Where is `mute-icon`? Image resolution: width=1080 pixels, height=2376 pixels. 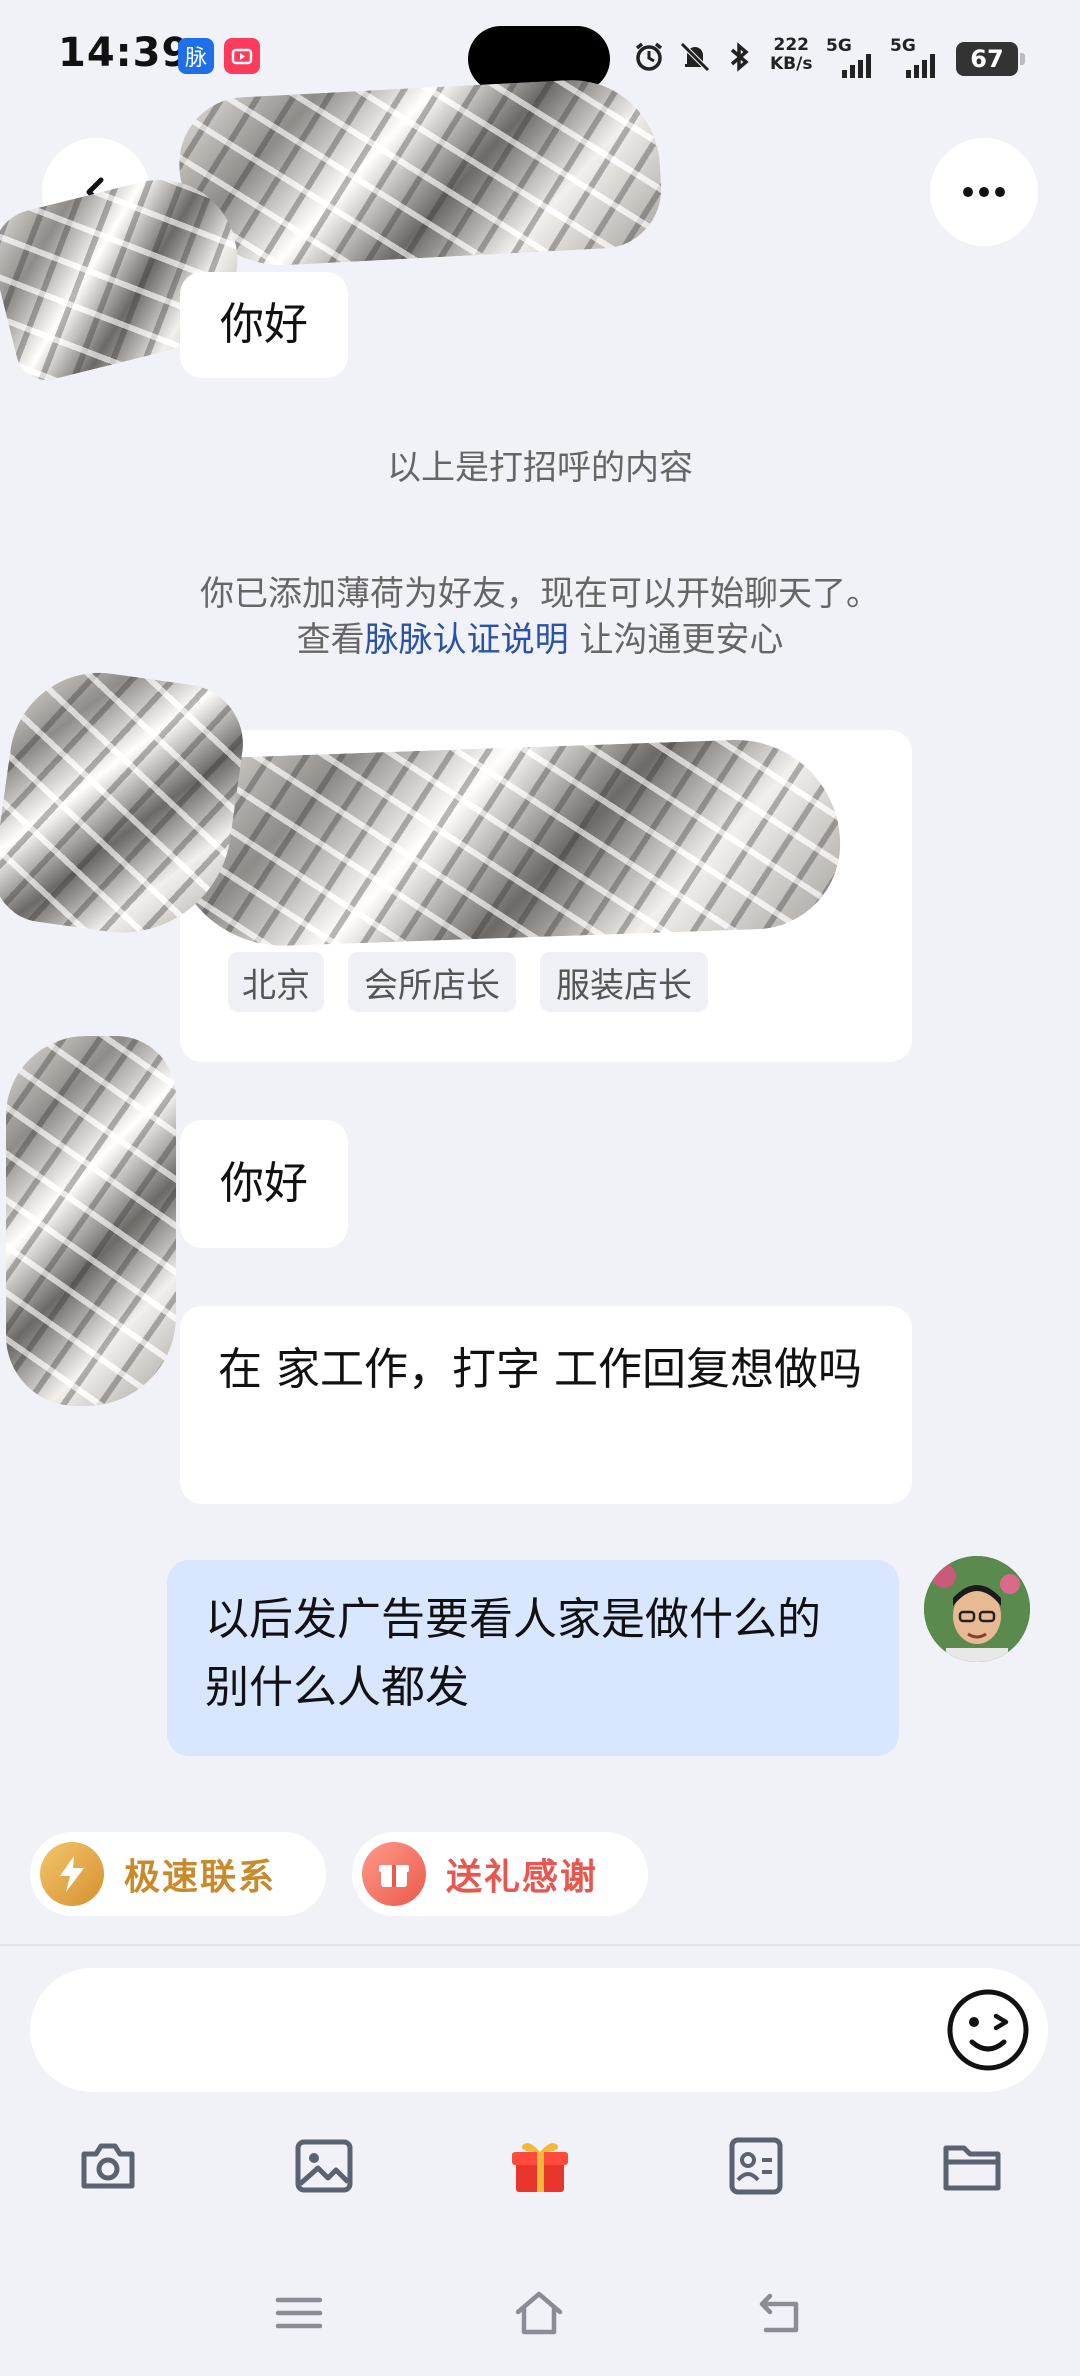
mute-icon is located at coordinates (695, 57).